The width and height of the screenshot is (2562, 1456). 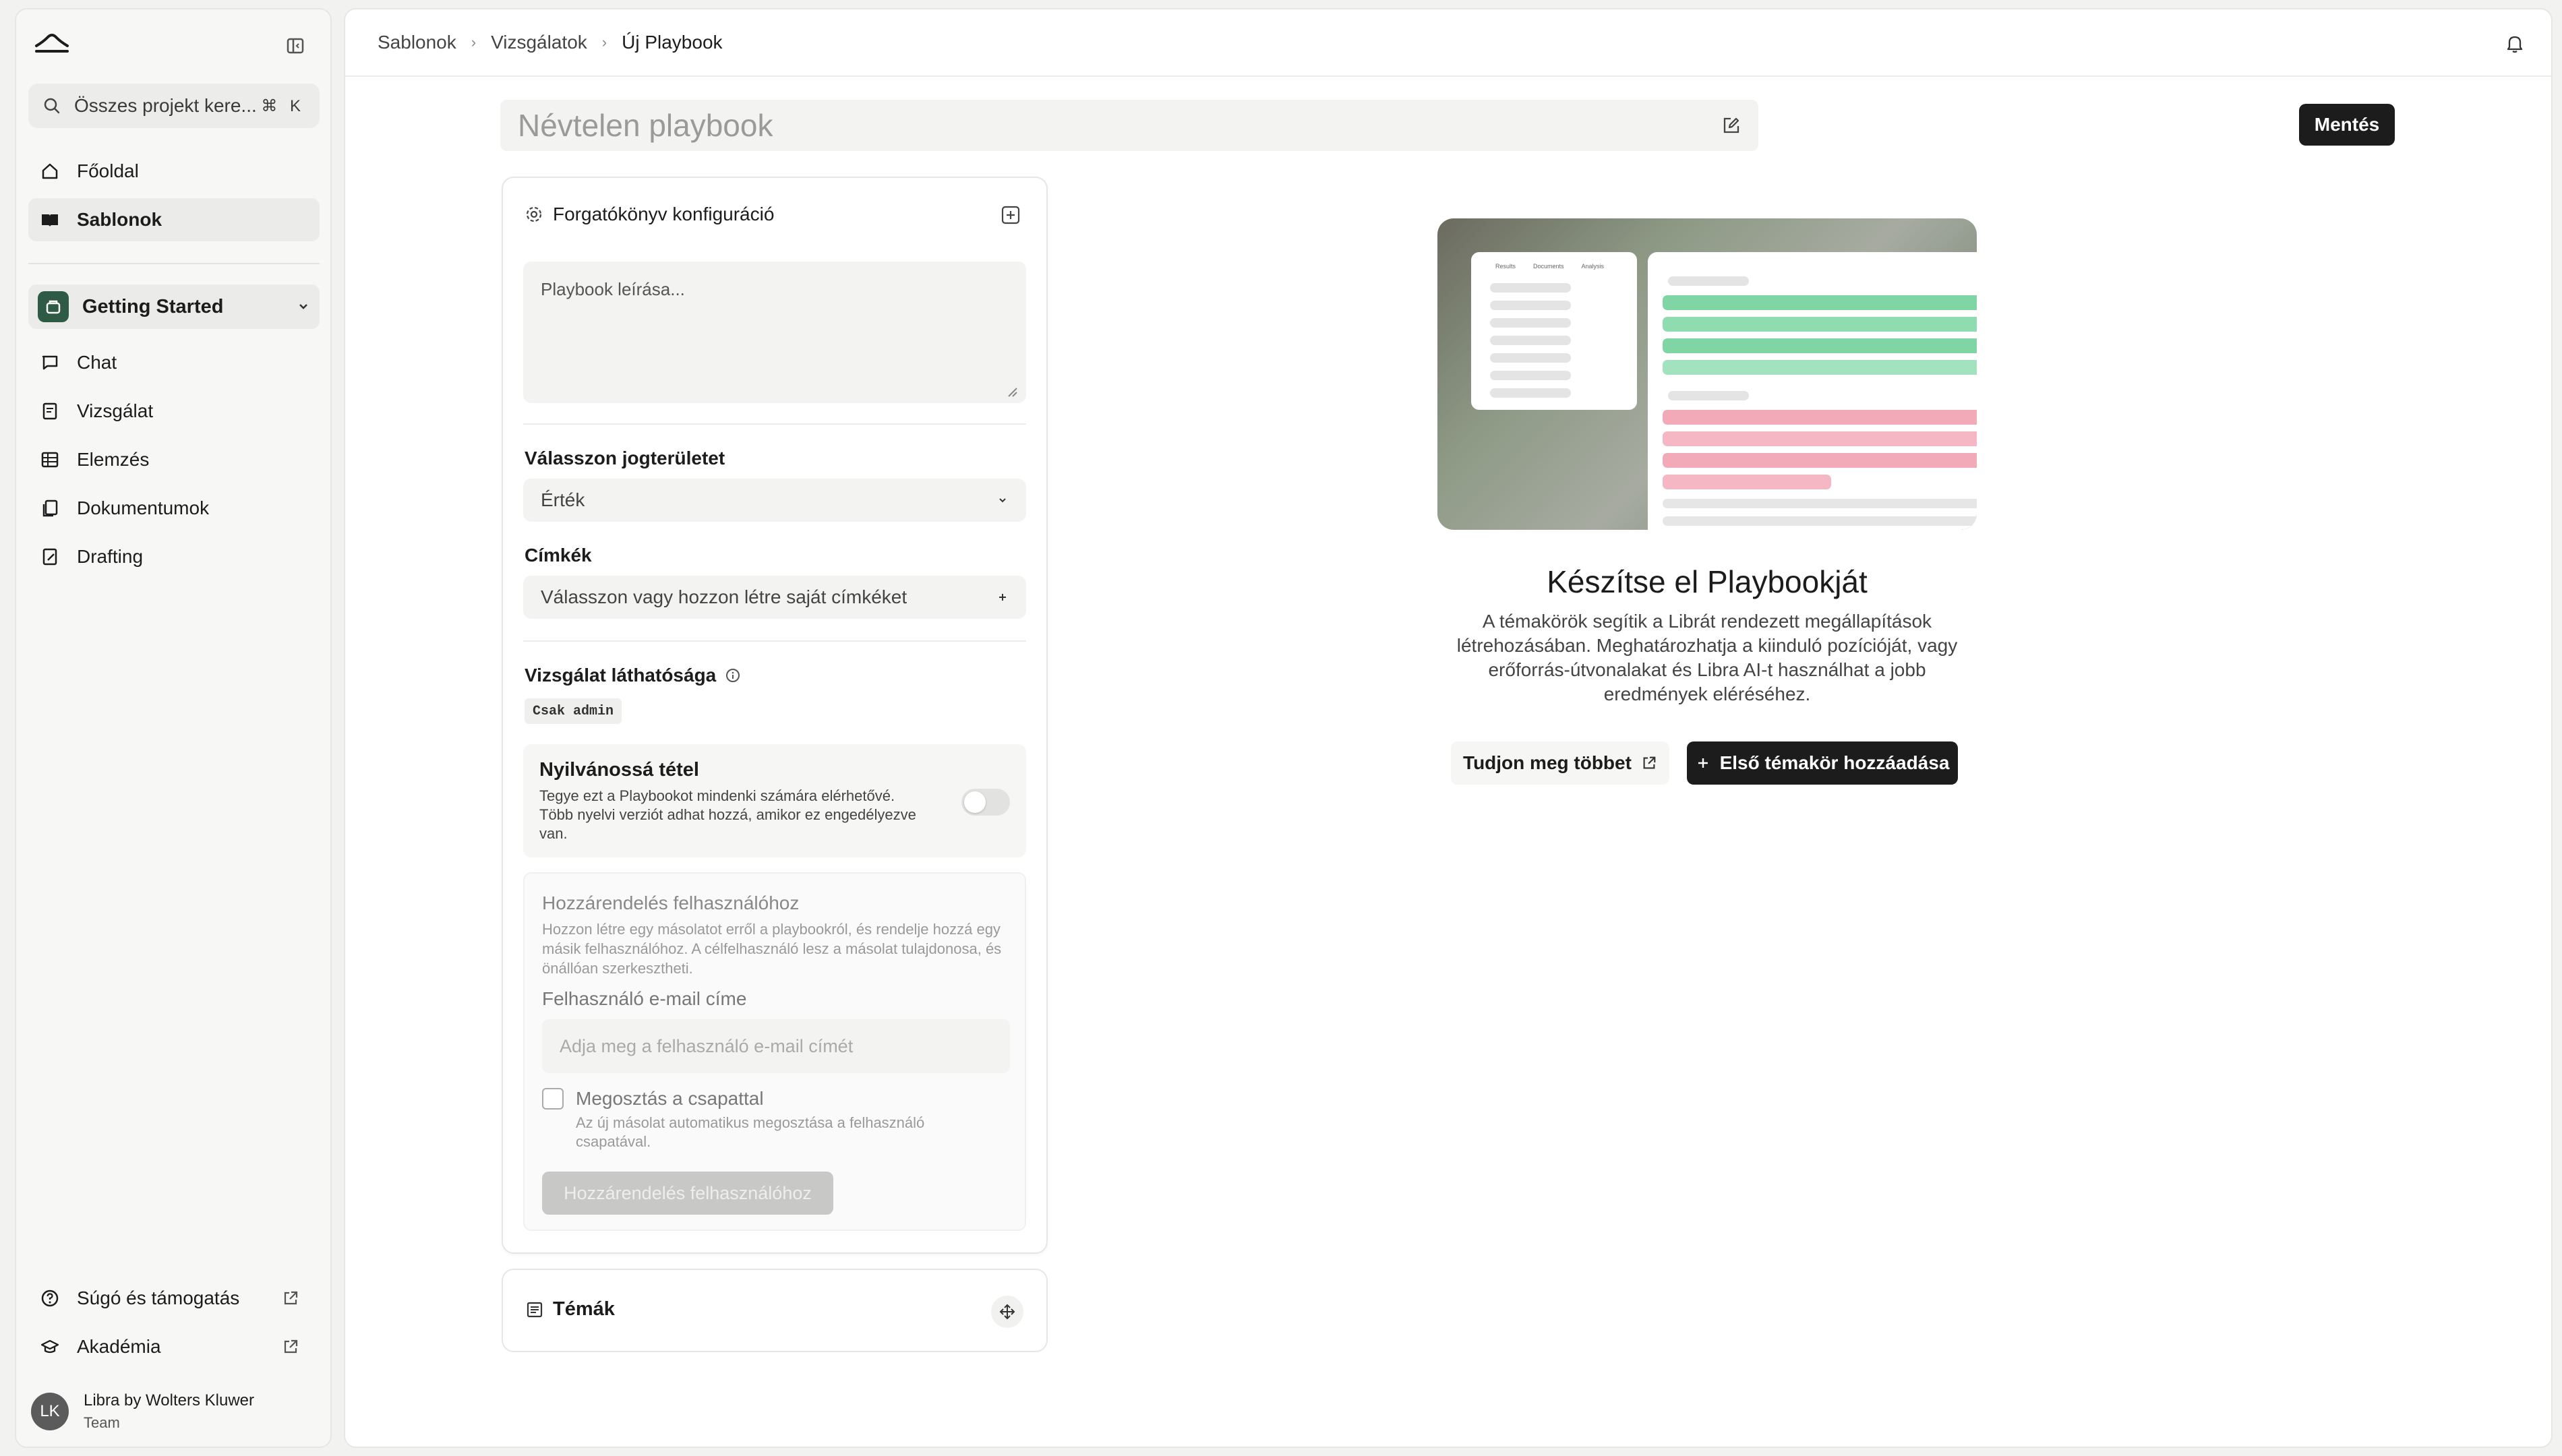 What do you see at coordinates (1448, 43) in the screenshot?
I see `topbar: Sablonok › Vizsgálatok › Új Playbook` at bounding box center [1448, 43].